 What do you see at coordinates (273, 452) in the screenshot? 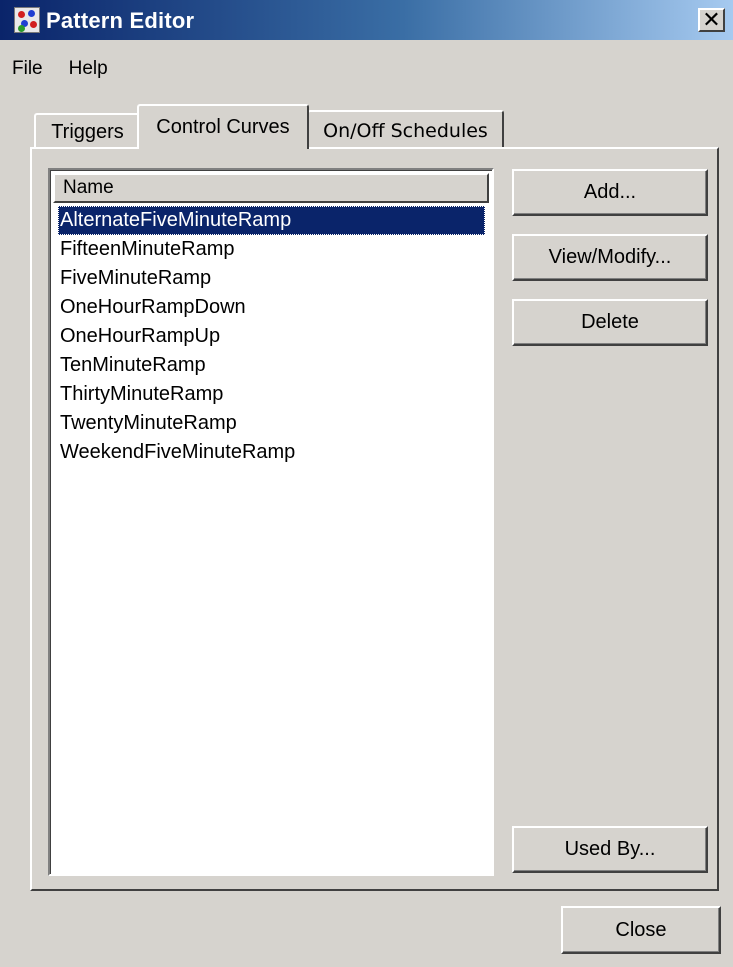
I see `list-item: WeekendFiveMinuteRamp` at bounding box center [273, 452].